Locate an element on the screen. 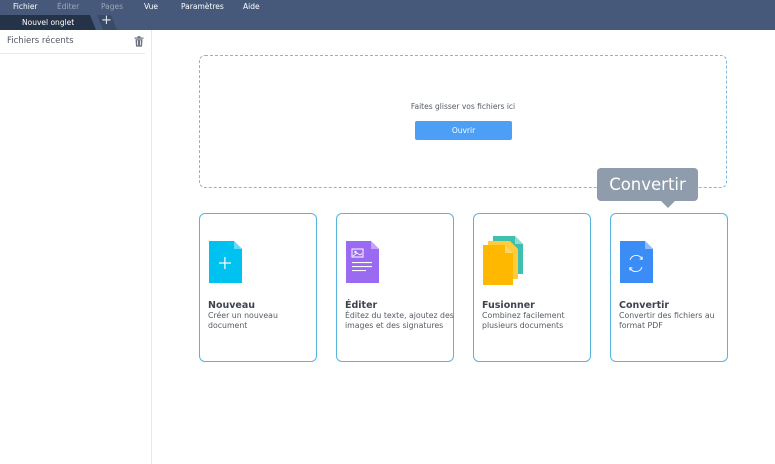 The image size is (775, 464). new-document-icon is located at coordinates (225, 262).